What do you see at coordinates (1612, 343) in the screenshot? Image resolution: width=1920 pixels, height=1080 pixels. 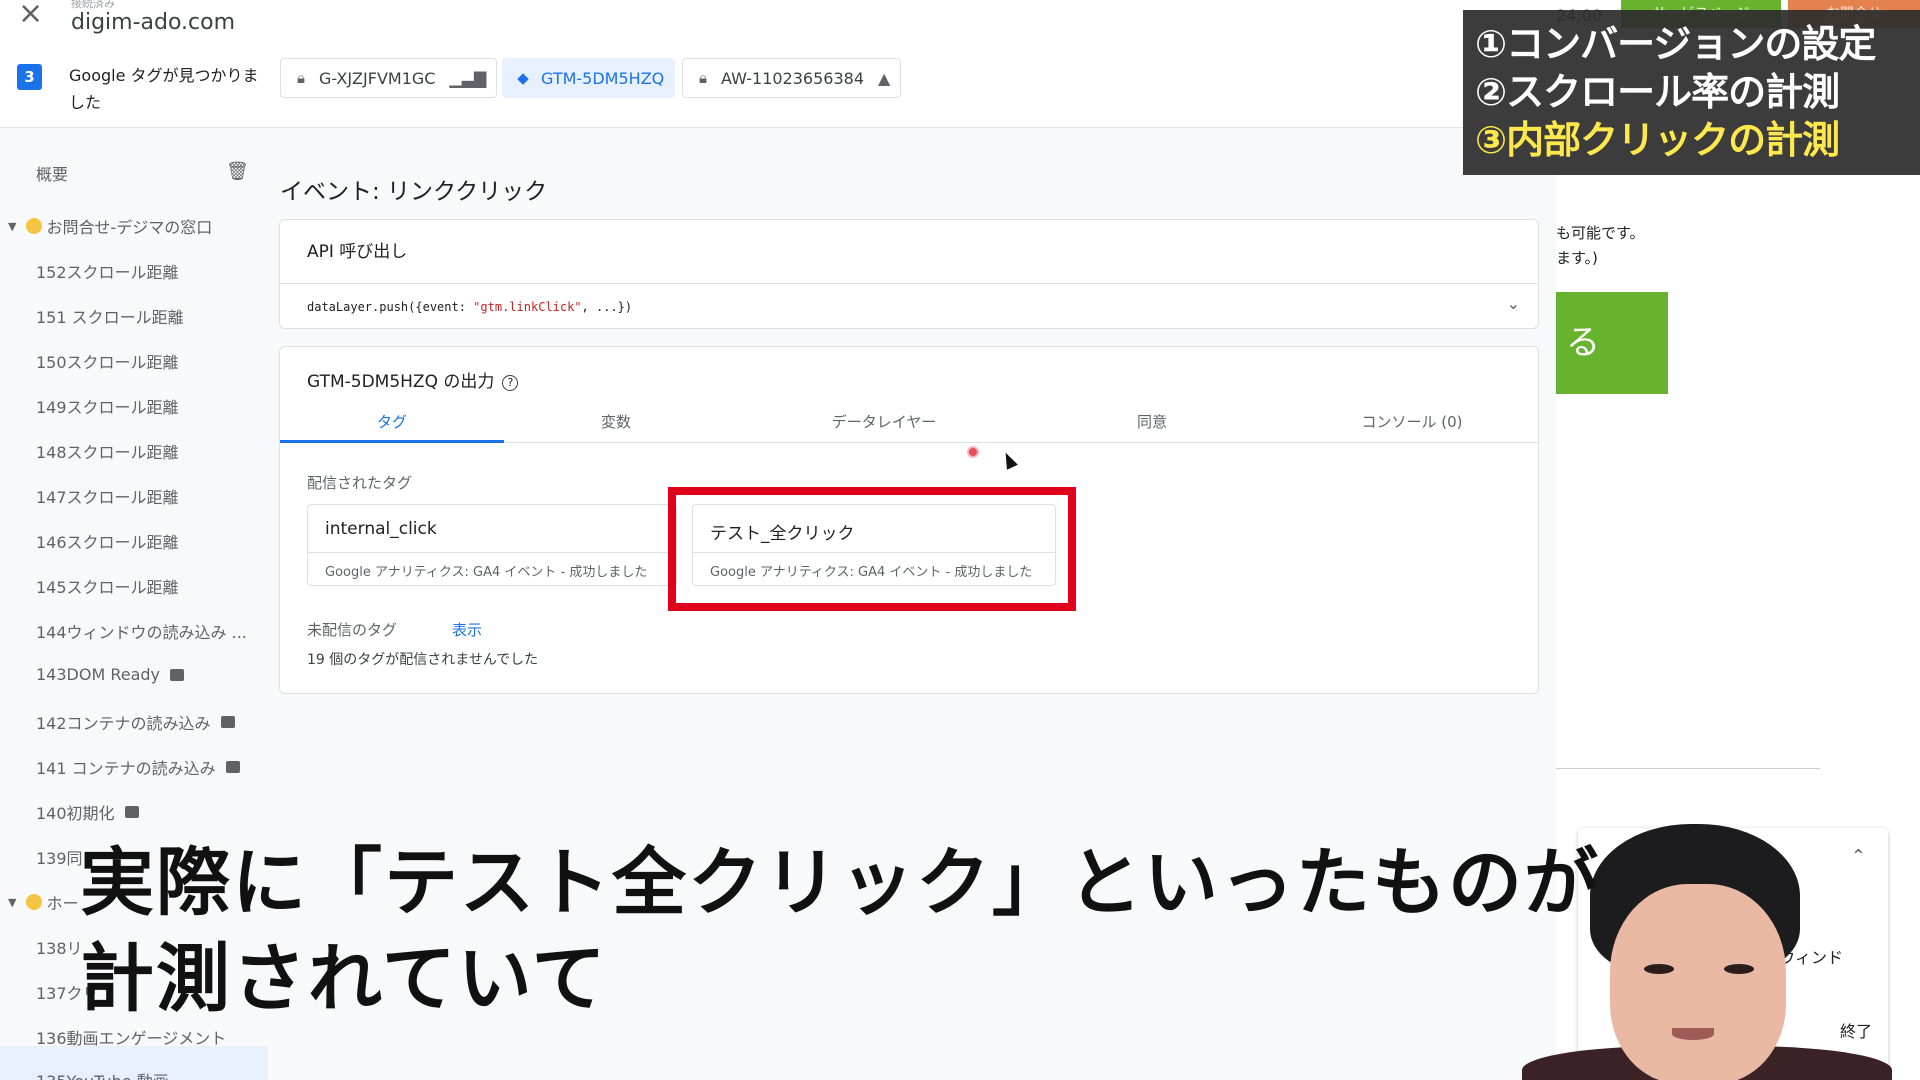 I see `site-cta-button: る` at bounding box center [1612, 343].